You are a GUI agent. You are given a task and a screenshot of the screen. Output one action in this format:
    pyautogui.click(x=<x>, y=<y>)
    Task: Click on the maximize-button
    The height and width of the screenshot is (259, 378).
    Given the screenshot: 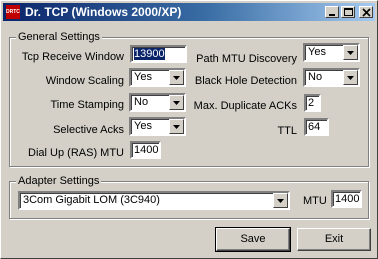 What is the action you would take?
    pyautogui.click(x=348, y=12)
    